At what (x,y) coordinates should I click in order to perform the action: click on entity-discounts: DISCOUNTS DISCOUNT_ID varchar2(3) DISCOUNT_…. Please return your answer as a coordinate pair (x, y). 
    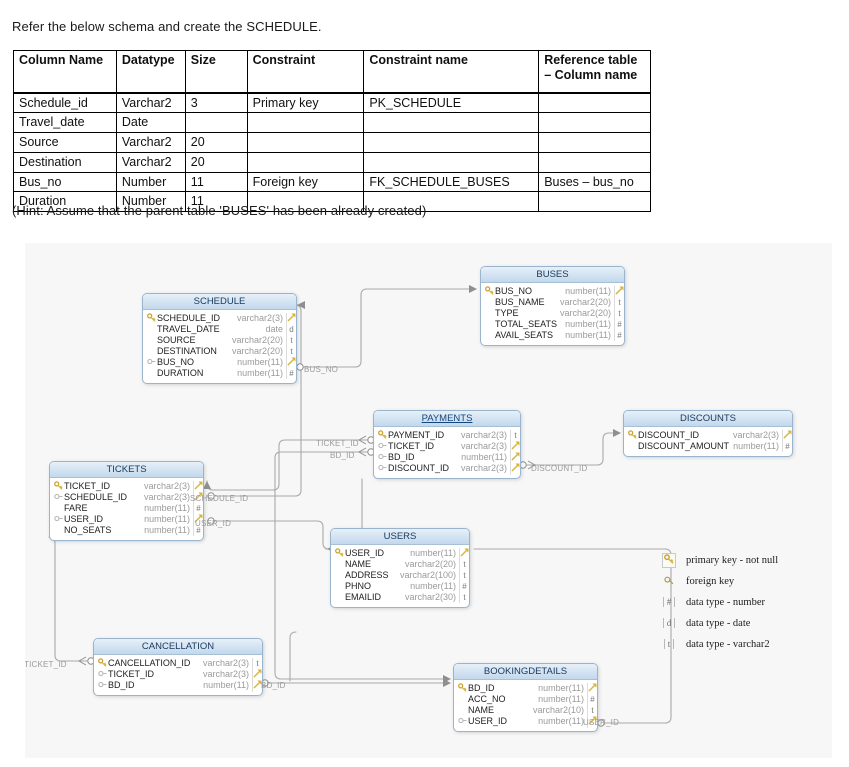
    Looking at the image, I should click on (708, 433).